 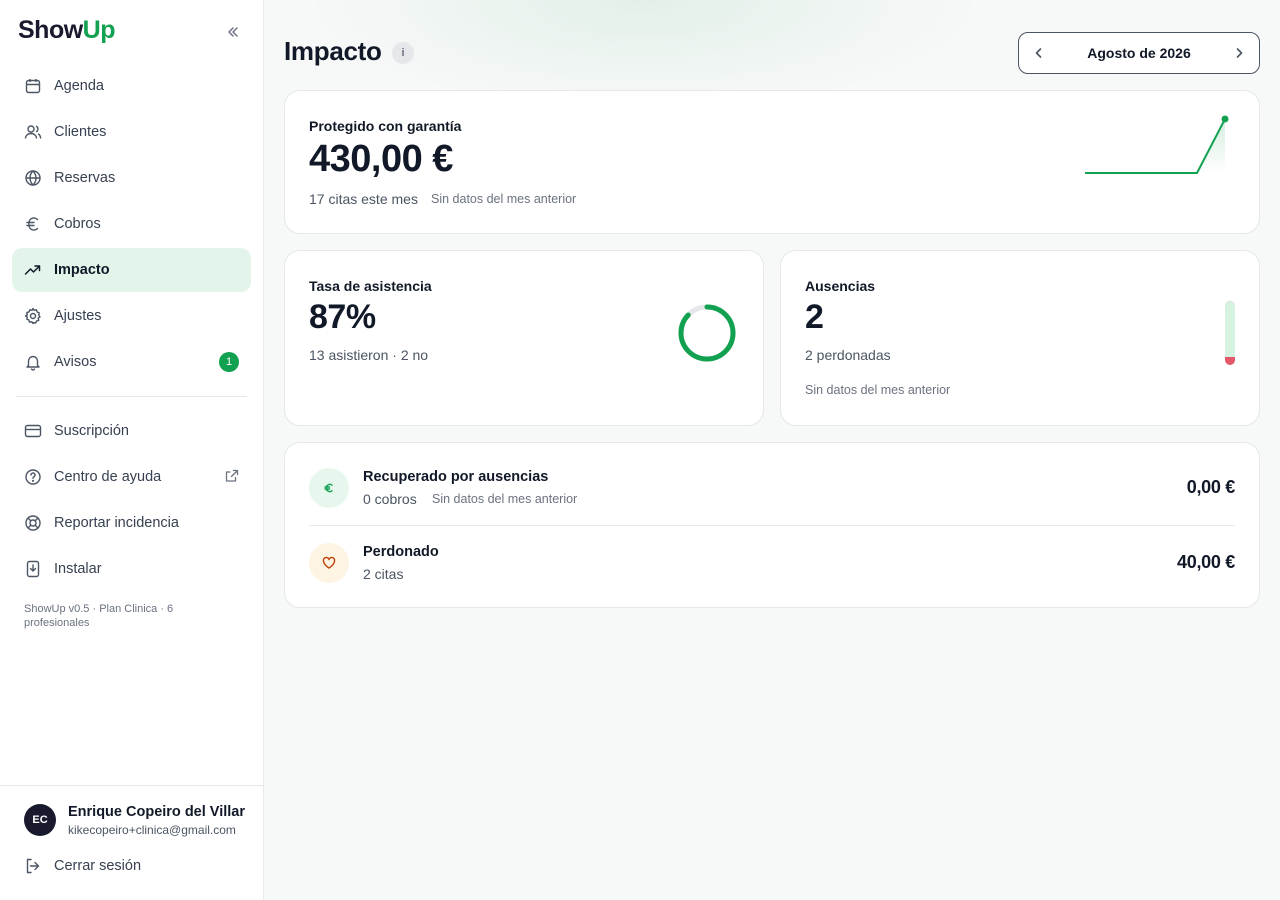 What do you see at coordinates (131, 270) in the screenshot?
I see `sidebar-item-impacto: Impacto` at bounding box center [131, 270].